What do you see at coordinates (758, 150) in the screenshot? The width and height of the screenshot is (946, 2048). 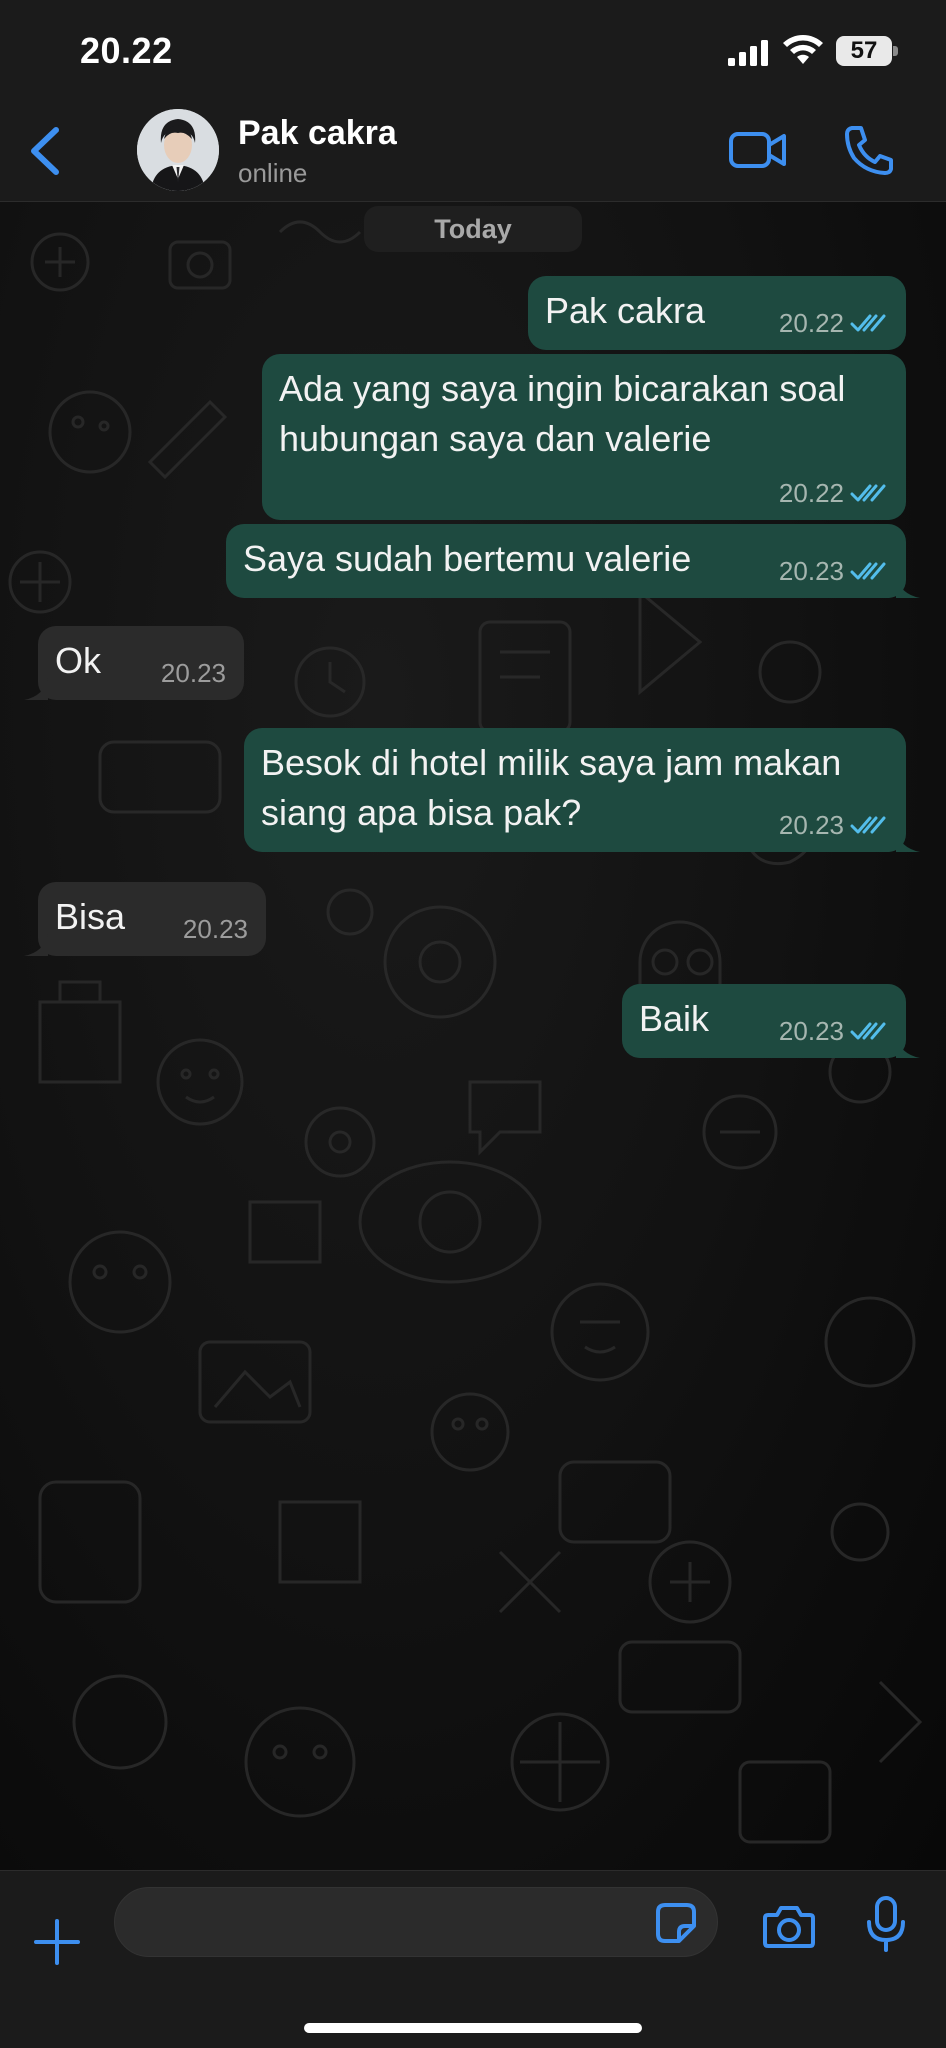 I see `video-camera-icon` at bounding box center [758, 150].